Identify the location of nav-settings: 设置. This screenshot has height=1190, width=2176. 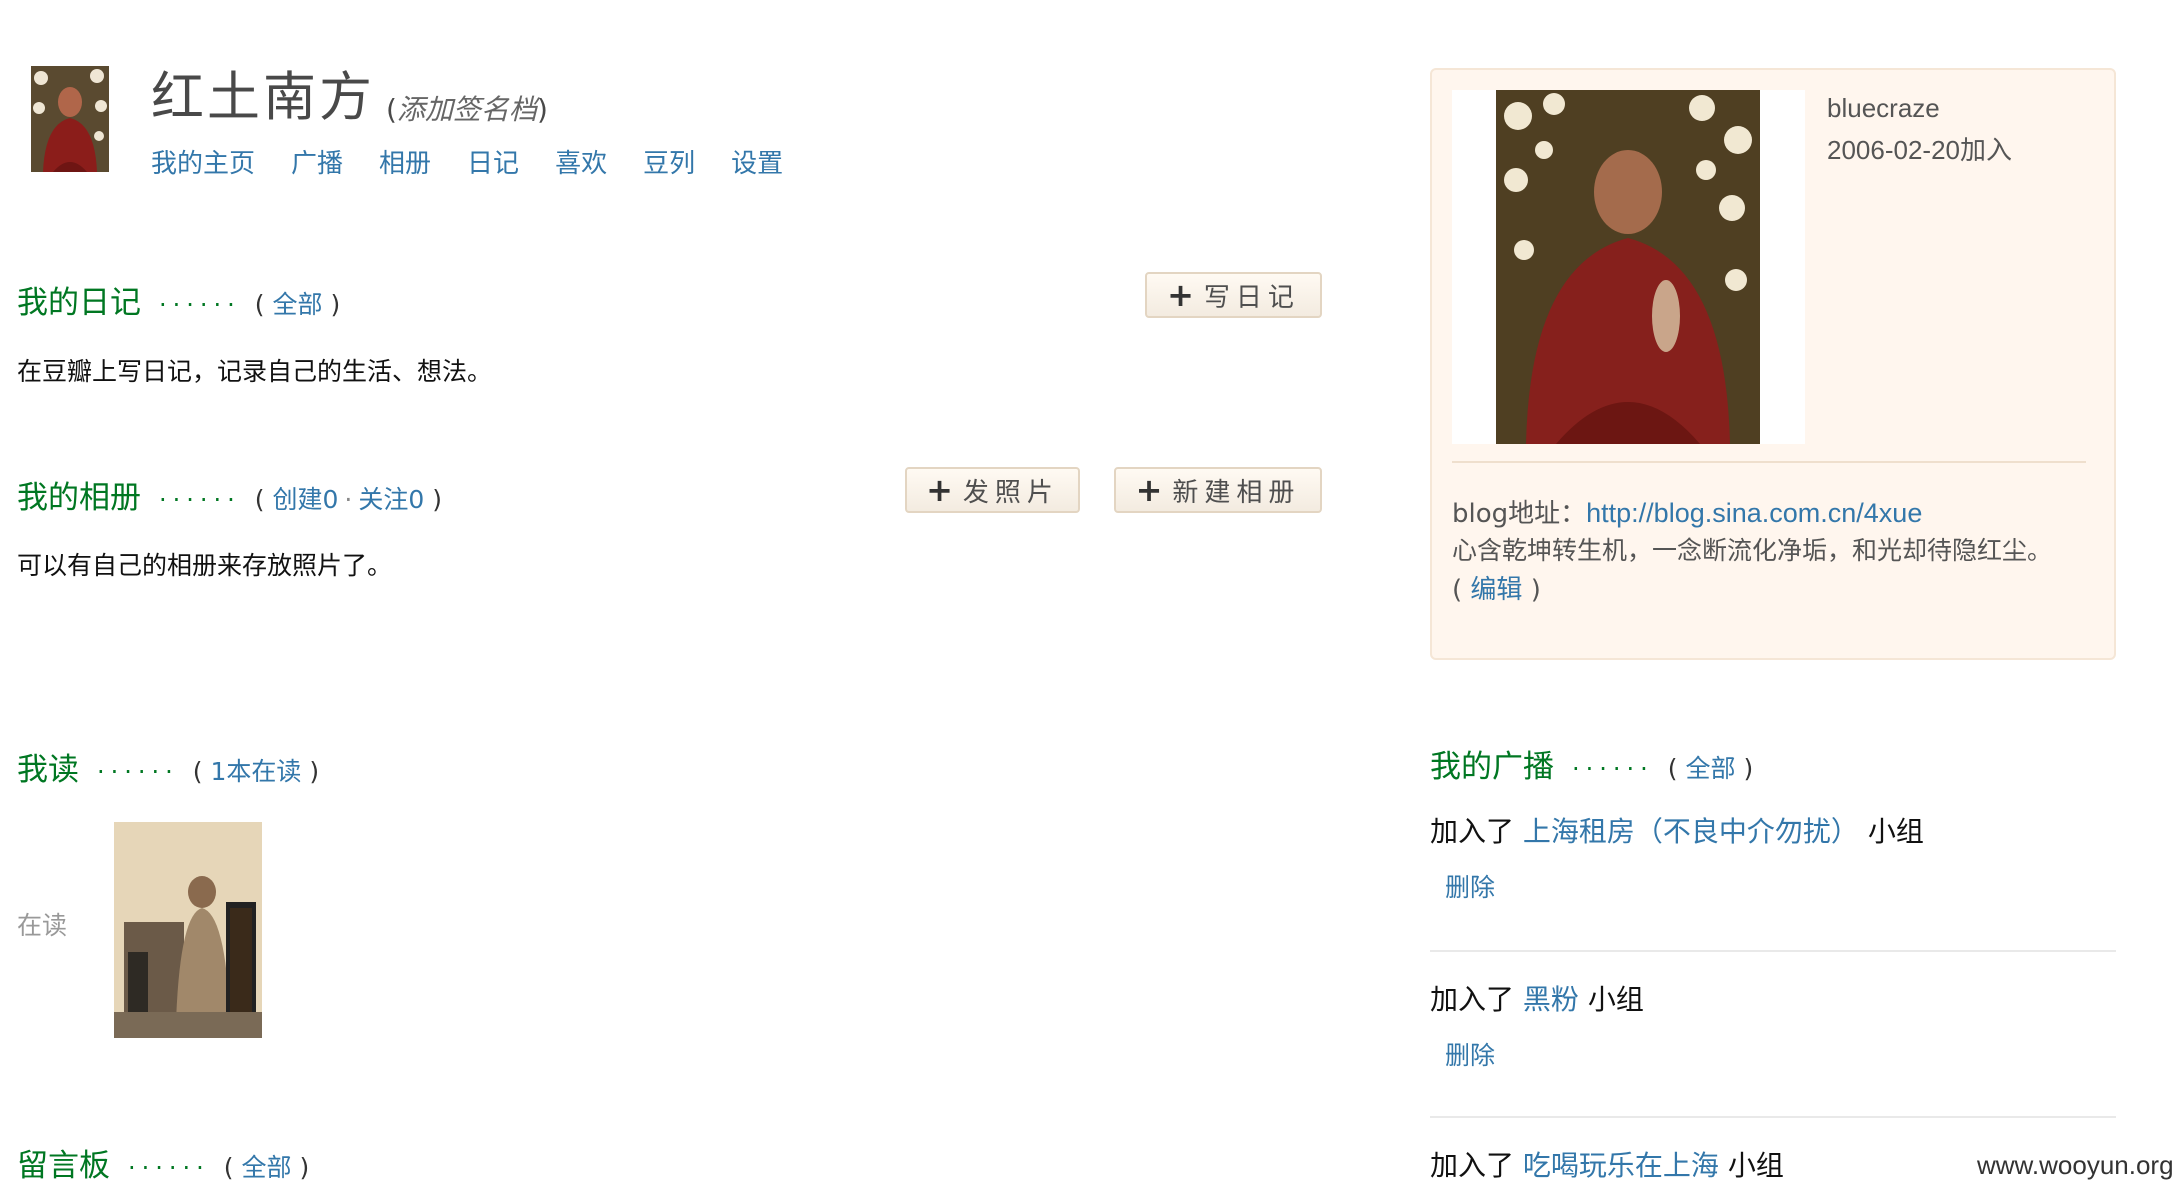
(757, 161).